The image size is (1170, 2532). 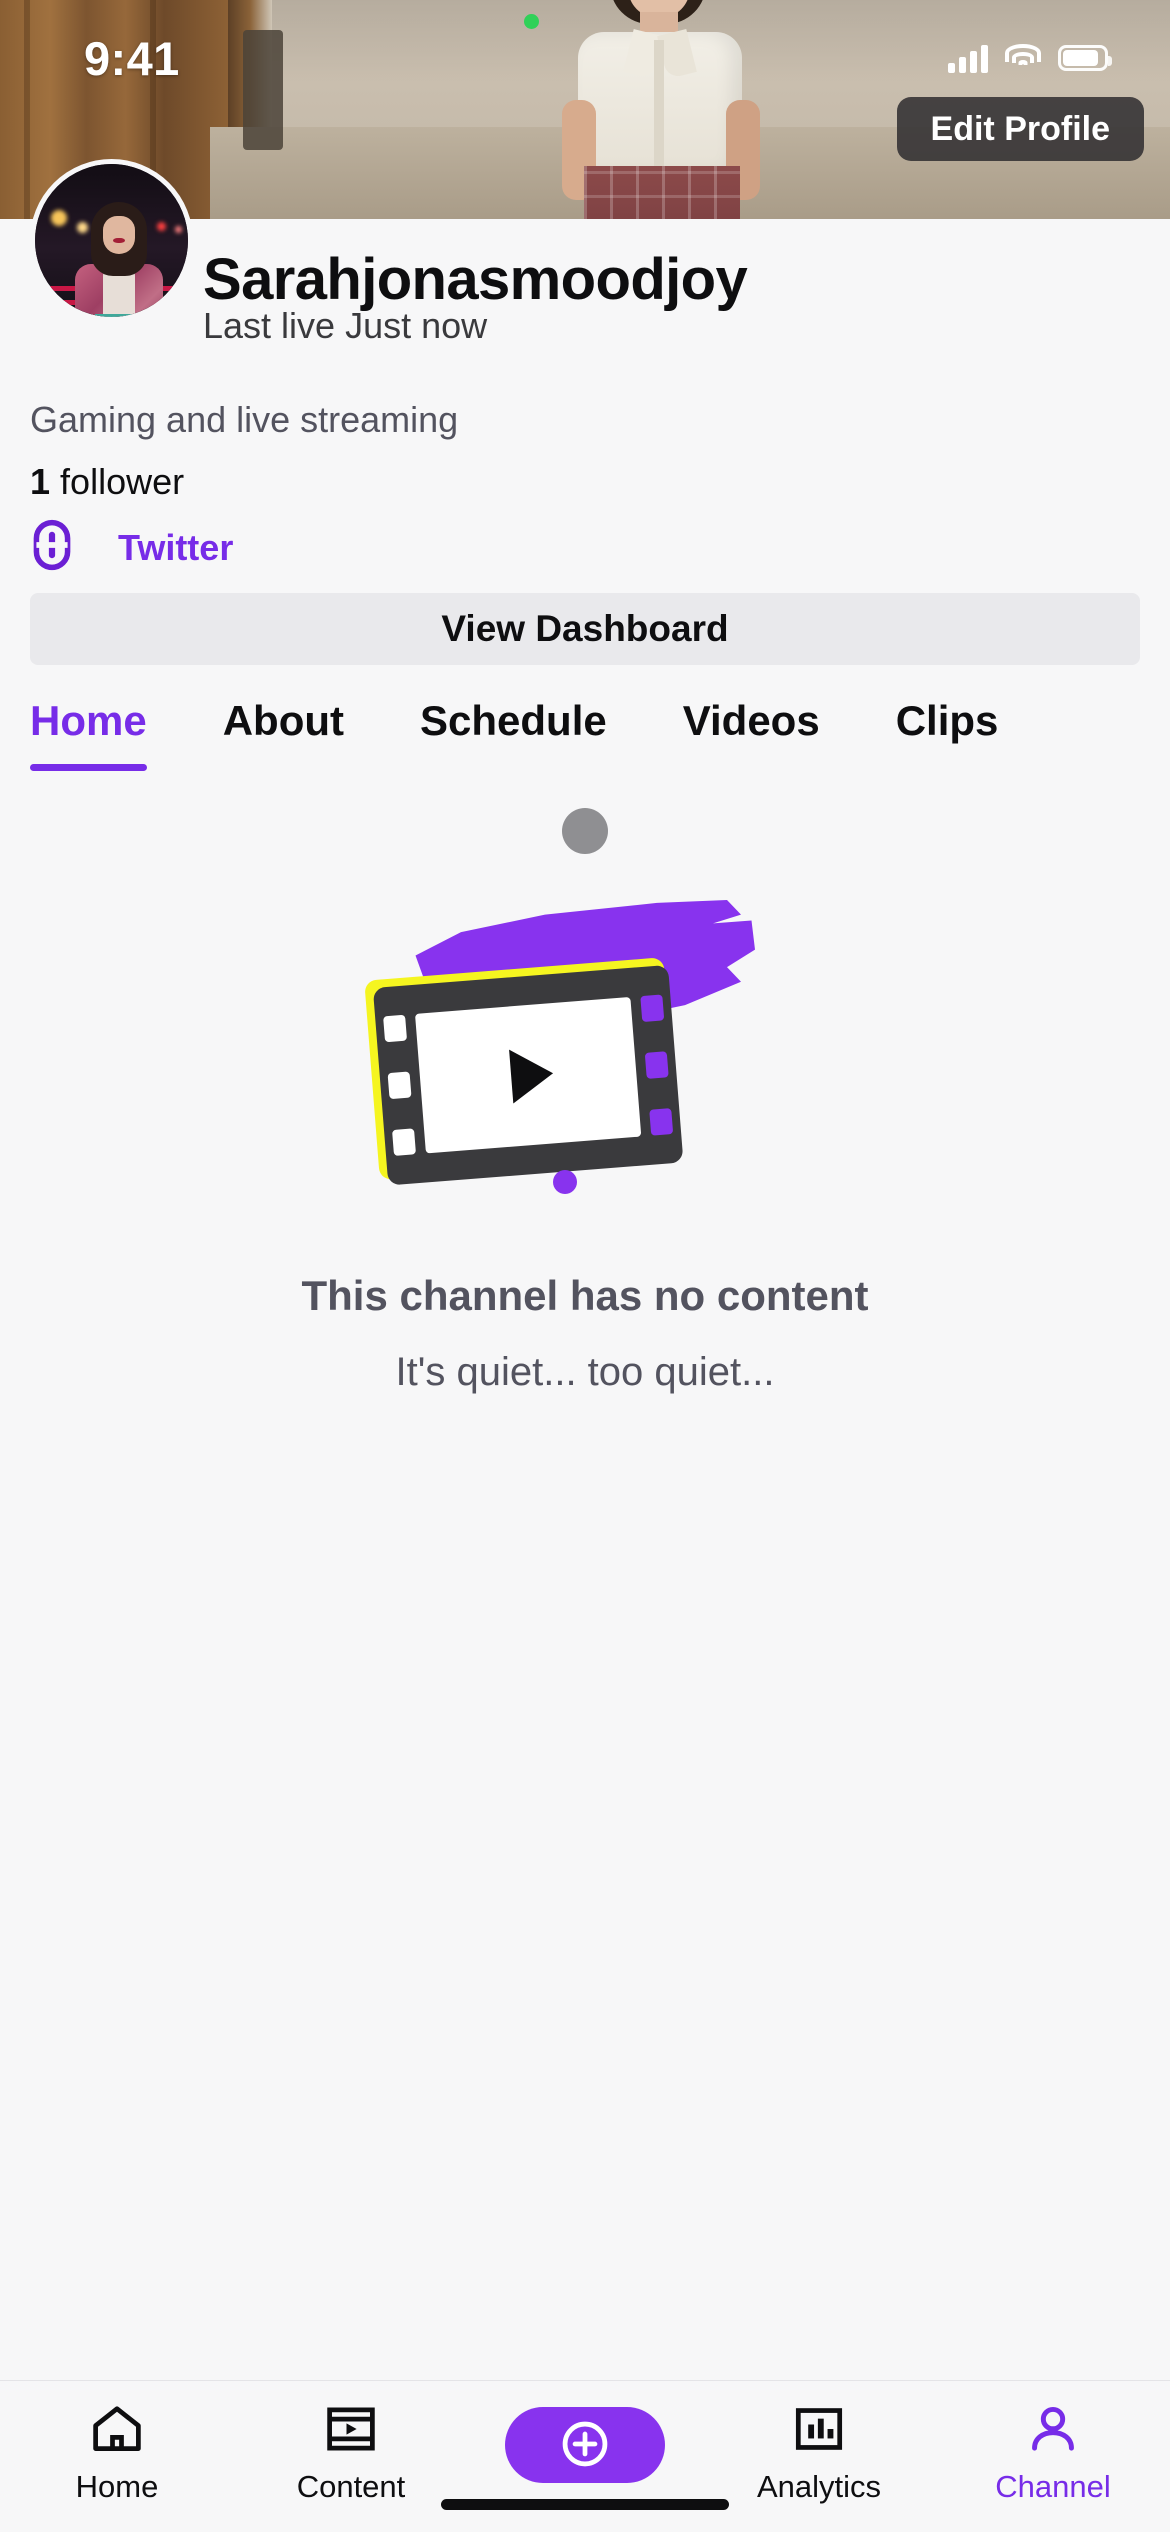 I want to click on status-bar-indicators, so click(x=1030, y=58).